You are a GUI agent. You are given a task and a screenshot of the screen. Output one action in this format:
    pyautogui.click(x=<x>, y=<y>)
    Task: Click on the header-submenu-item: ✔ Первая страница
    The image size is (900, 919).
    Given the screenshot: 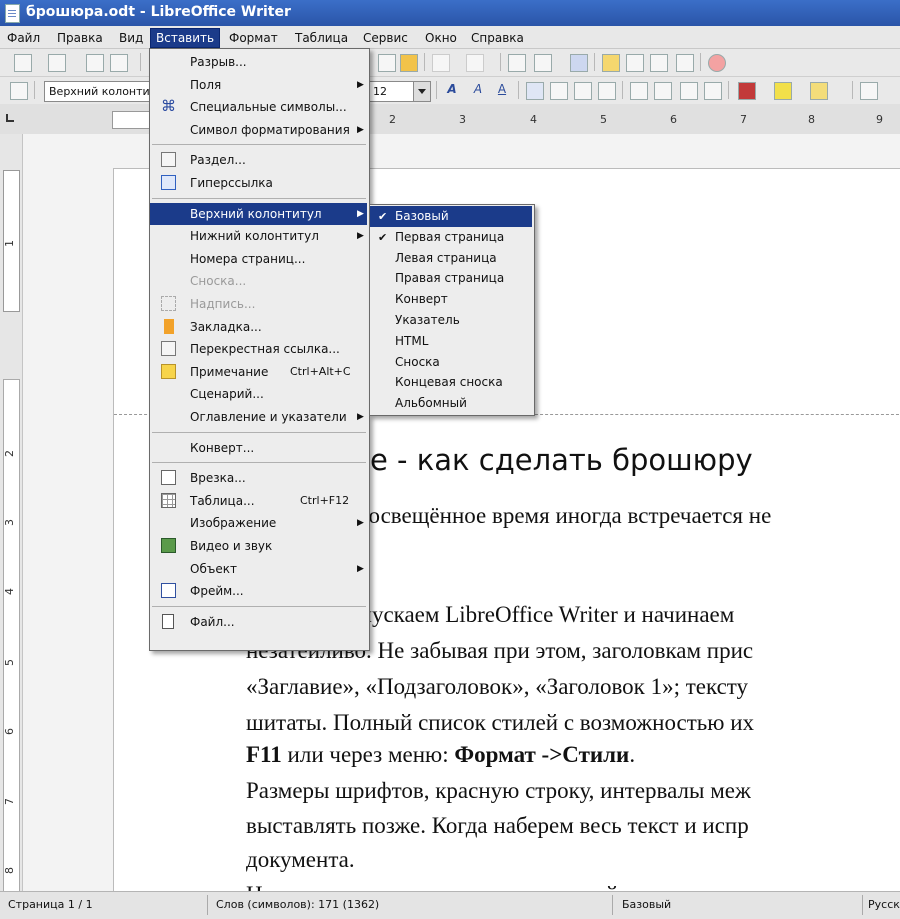 What is the action you would take?
    pyautogui.click(x=451, y=237)
    